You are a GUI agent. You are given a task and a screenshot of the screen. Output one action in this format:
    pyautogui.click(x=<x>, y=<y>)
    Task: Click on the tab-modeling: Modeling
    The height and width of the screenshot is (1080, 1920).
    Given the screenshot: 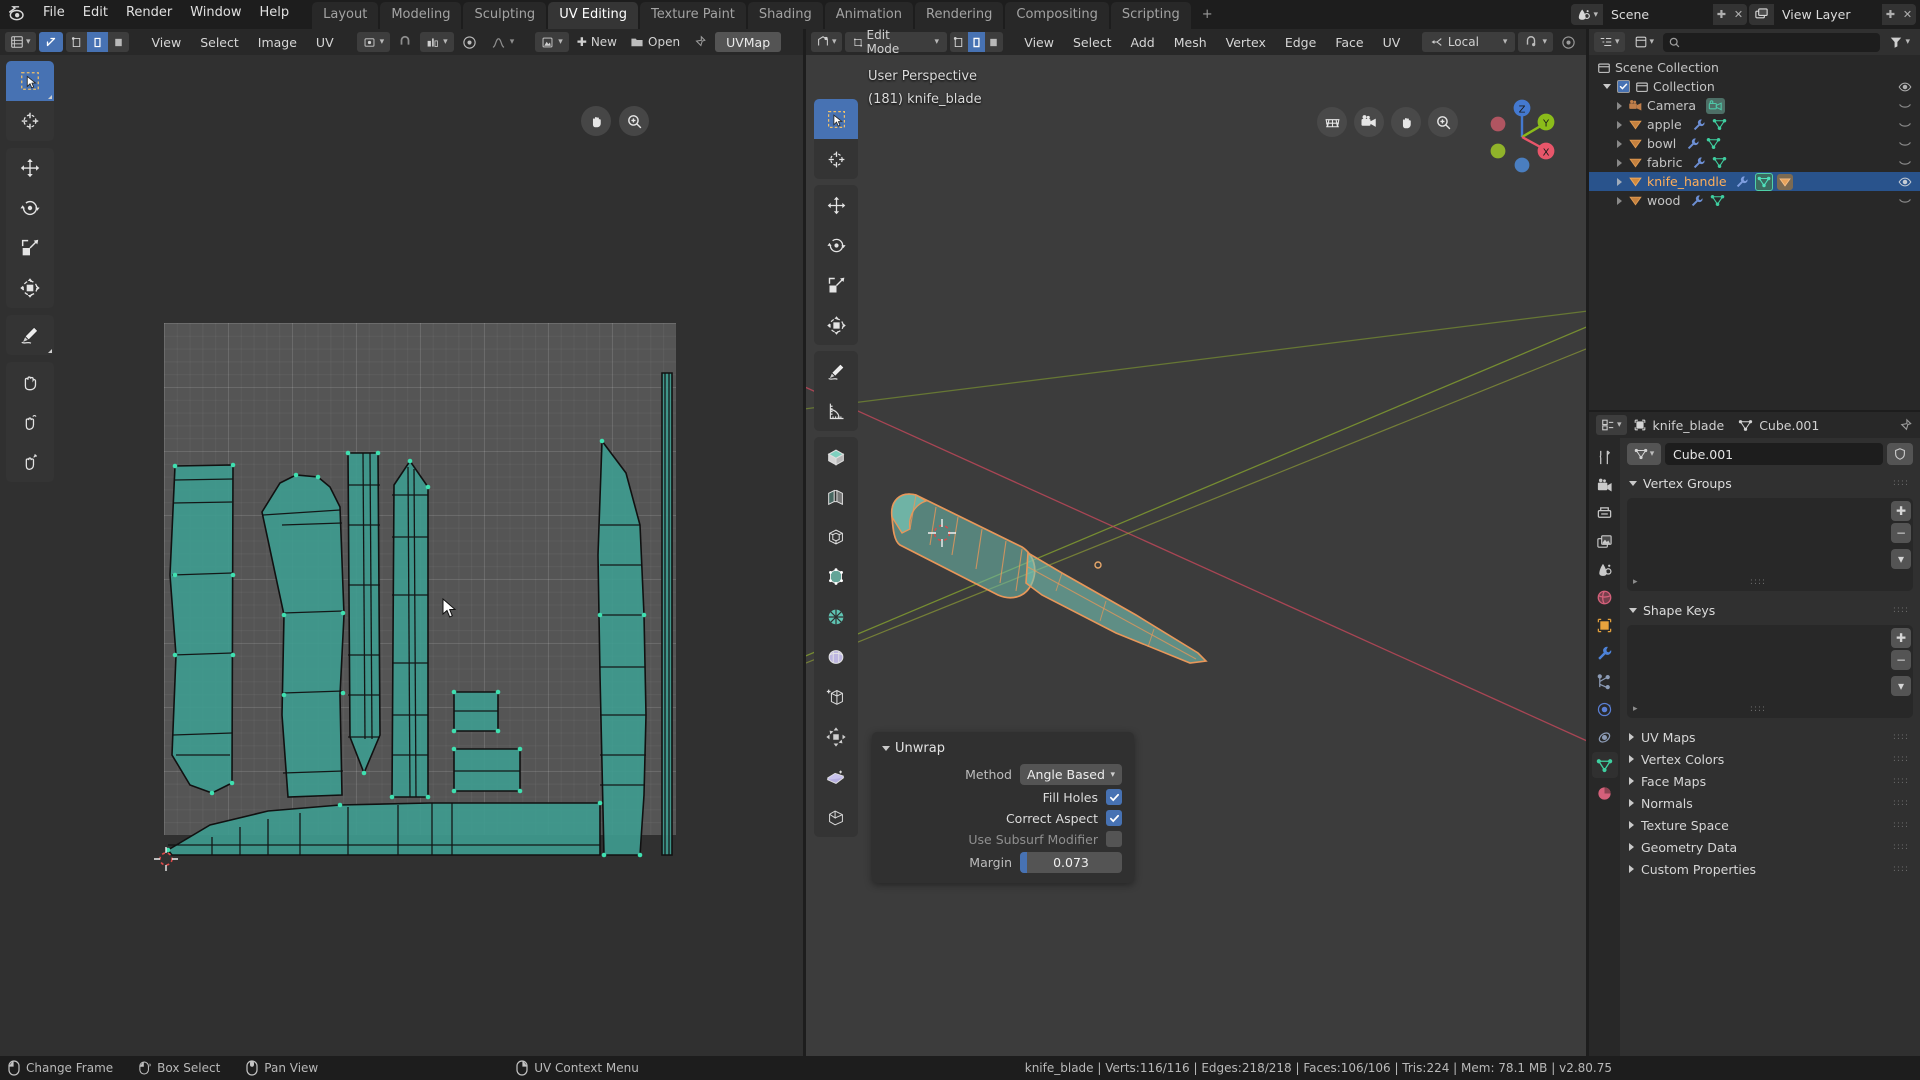 What is the action you would take?
    pyautogui.click(x=421, y=15)
    